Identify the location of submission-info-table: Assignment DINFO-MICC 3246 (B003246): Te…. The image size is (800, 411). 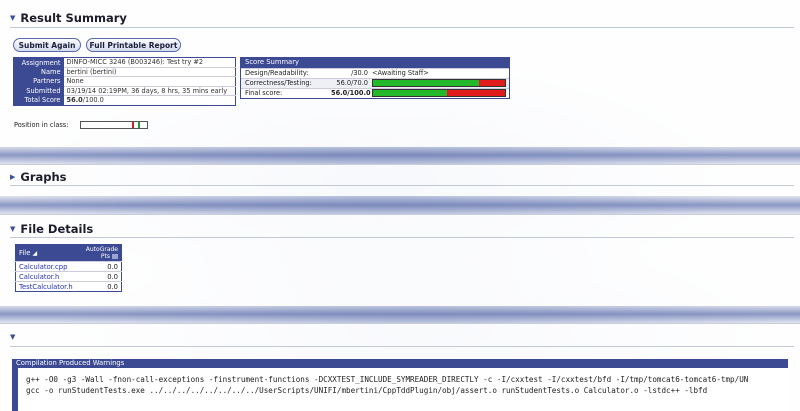
(124, 81).